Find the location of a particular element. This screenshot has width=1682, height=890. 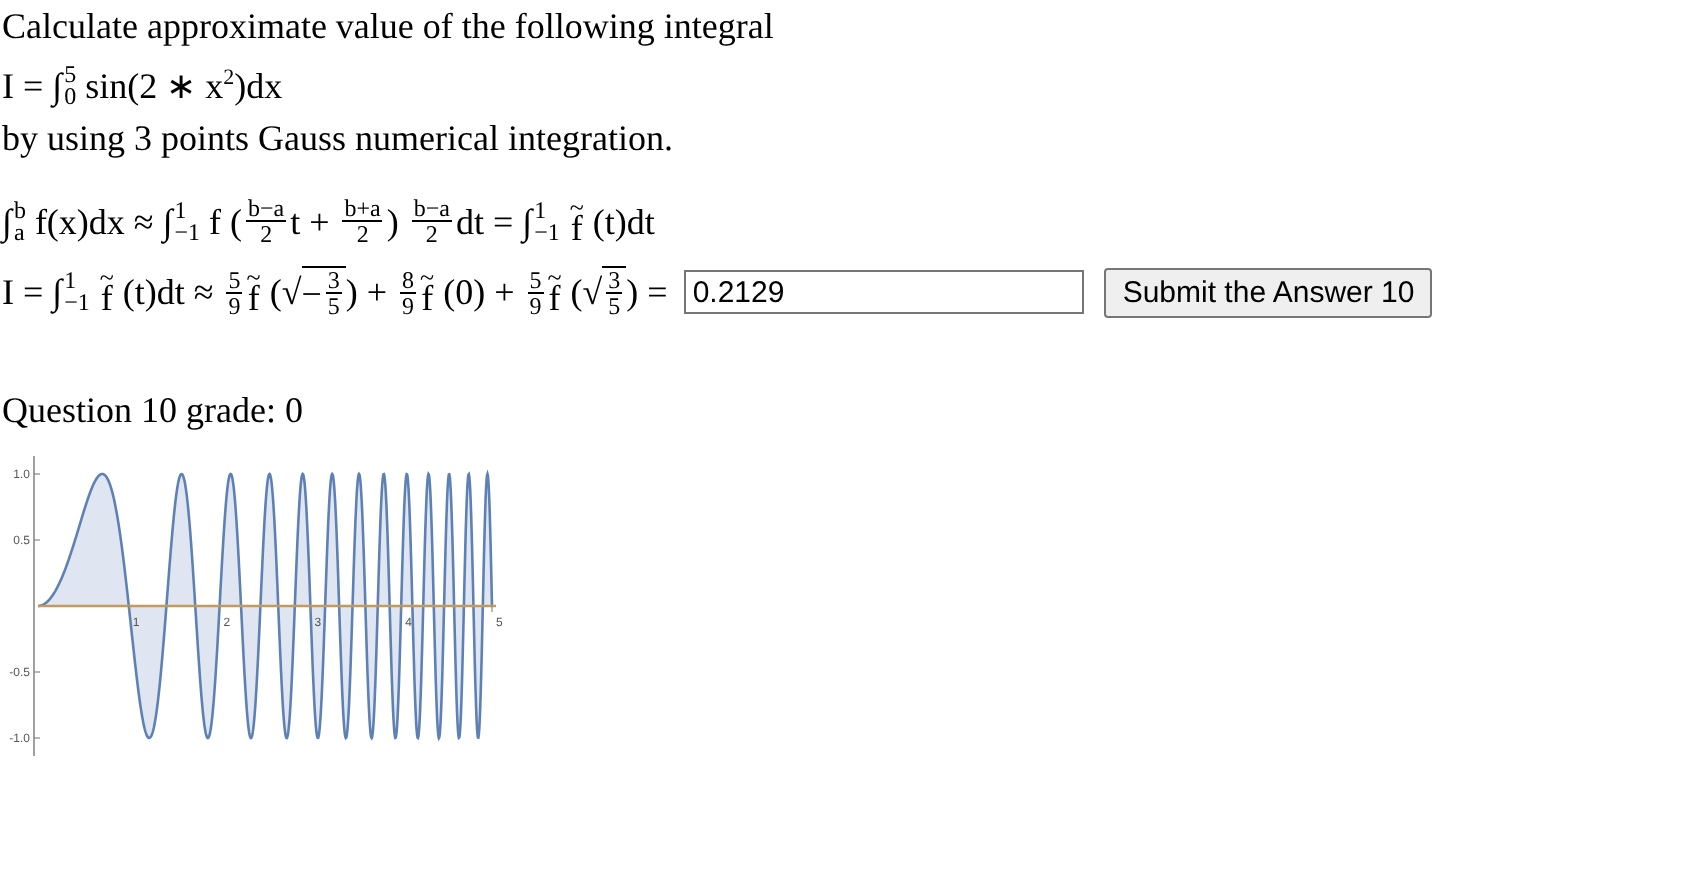

grade-text: Question 10 grade: 0 is located at coordinates (153, 411).